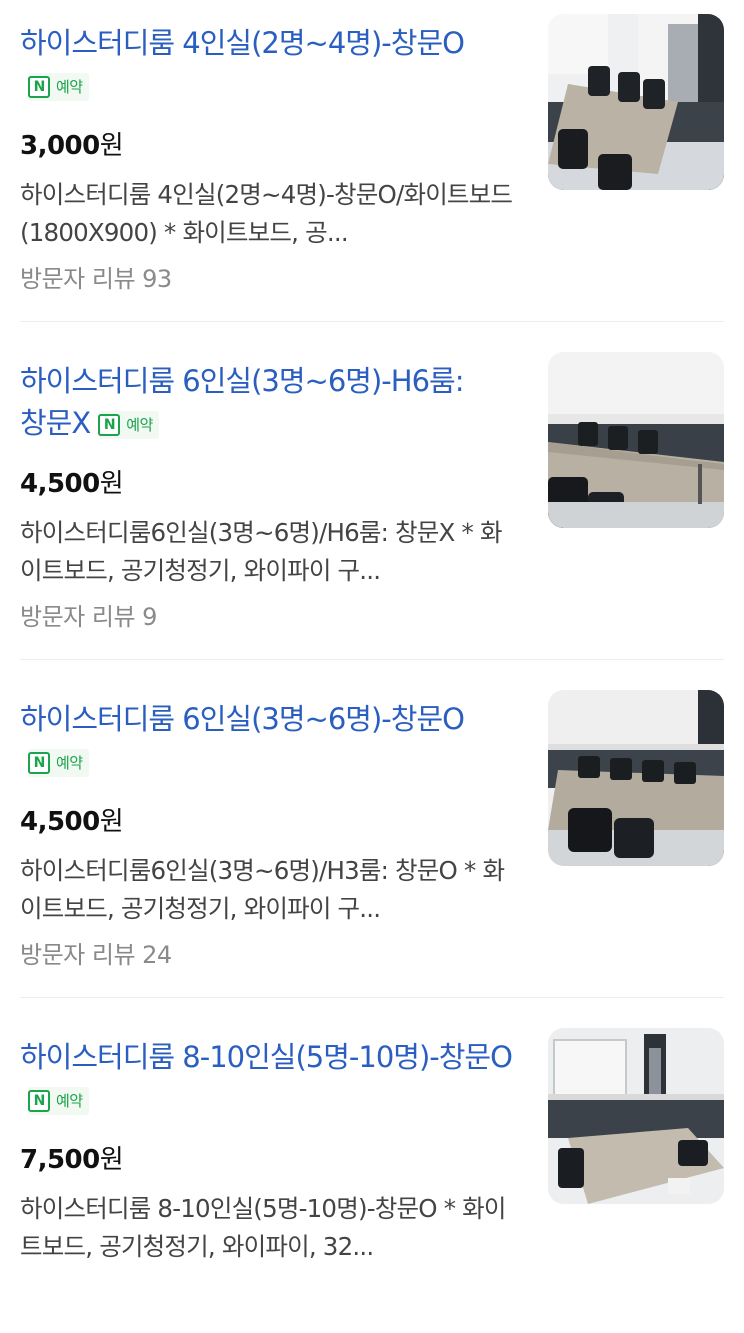 The height and width of the screenshot is (1333, 744). Describe the element at coordinates (60, 146) in the screenshot. I see `price-value: 3,000` at that location.